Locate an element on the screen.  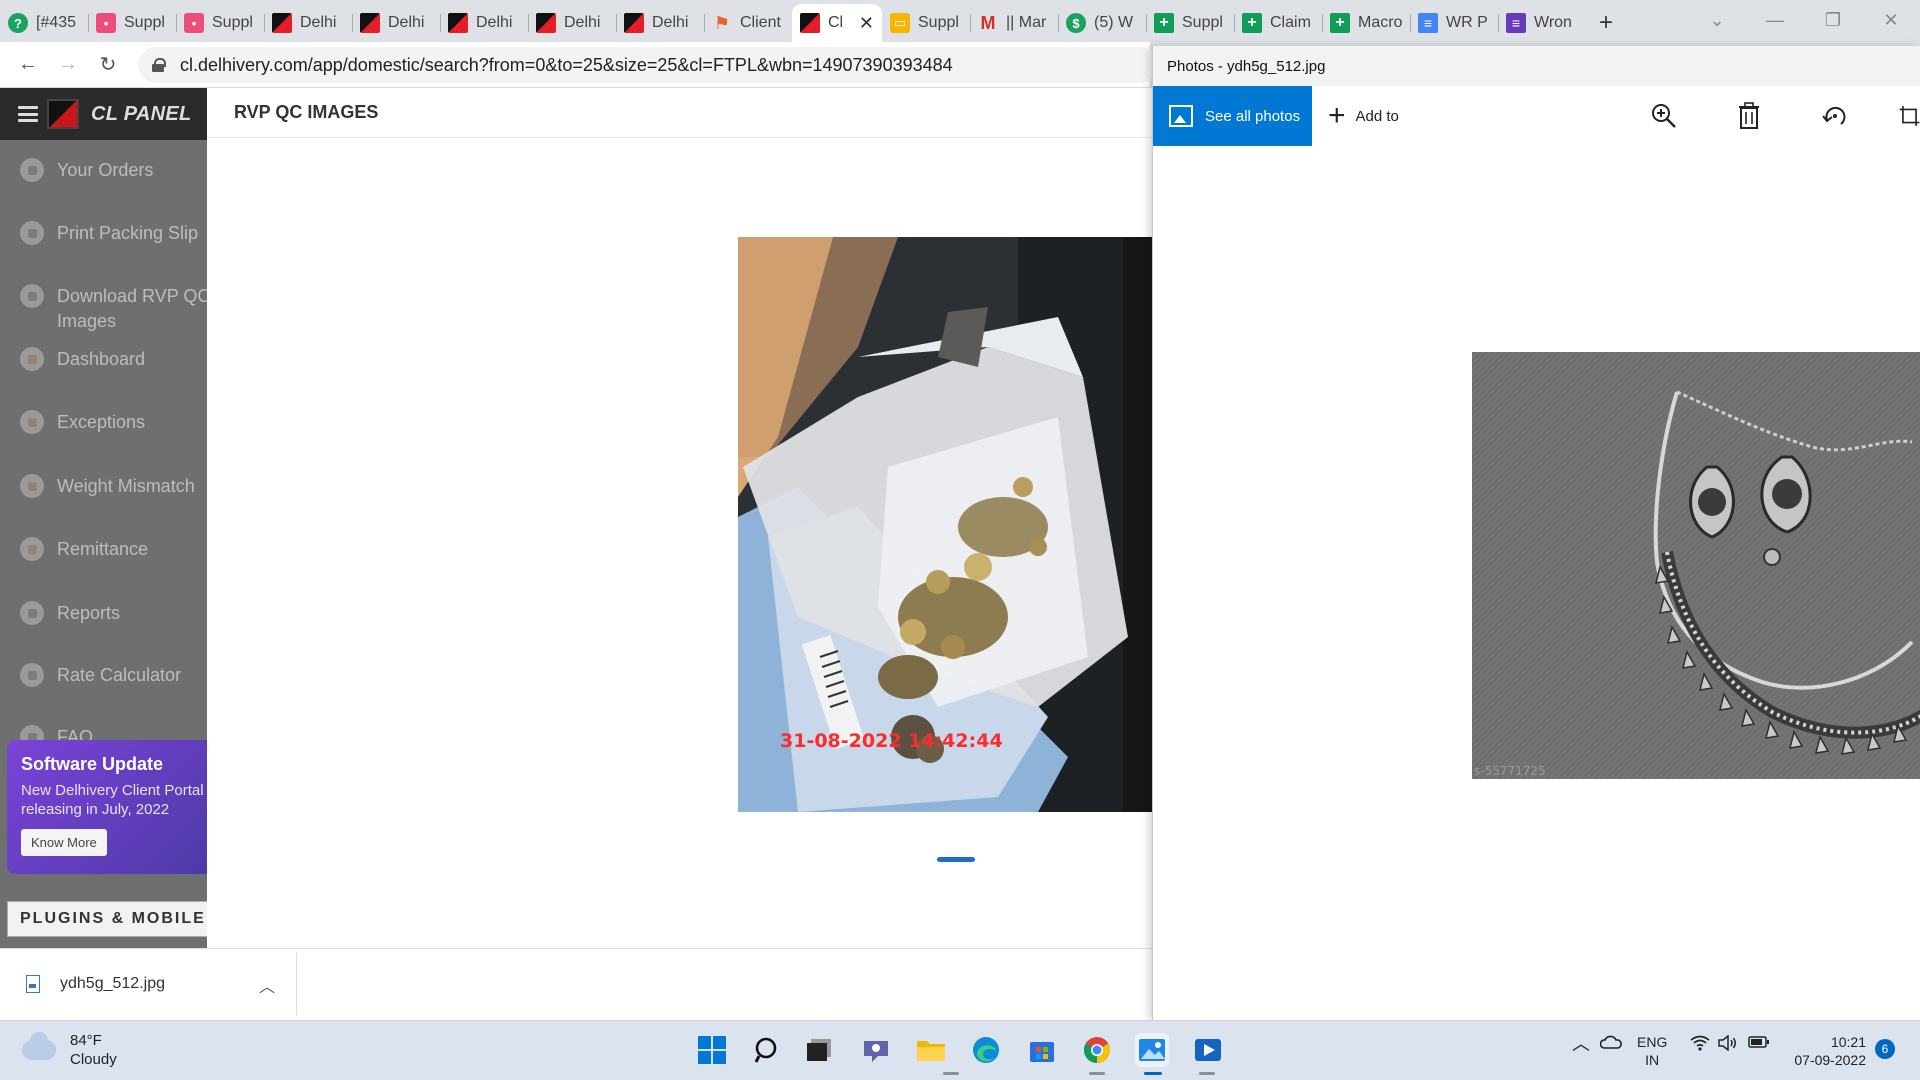
delhivery-logo is located at coordinates (63, 114).